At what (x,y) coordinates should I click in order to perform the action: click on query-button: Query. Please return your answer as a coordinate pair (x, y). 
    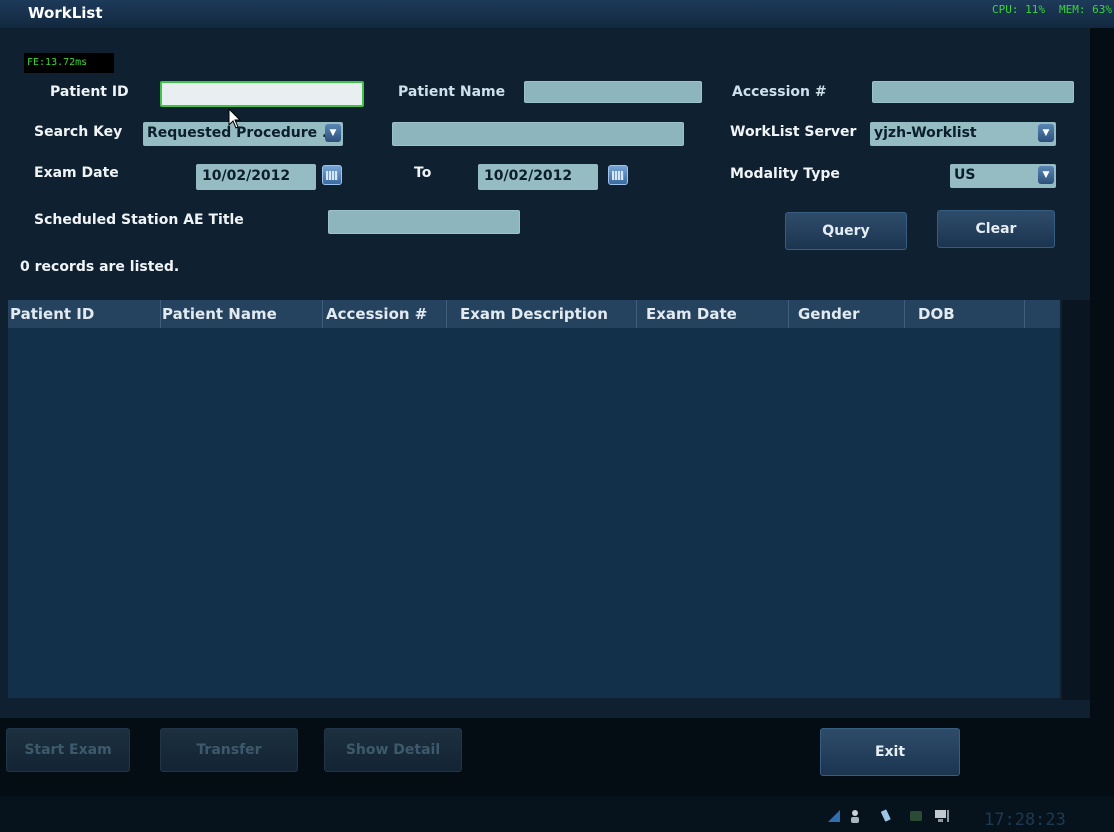
    Looking at the image, I should click on (846, 231).